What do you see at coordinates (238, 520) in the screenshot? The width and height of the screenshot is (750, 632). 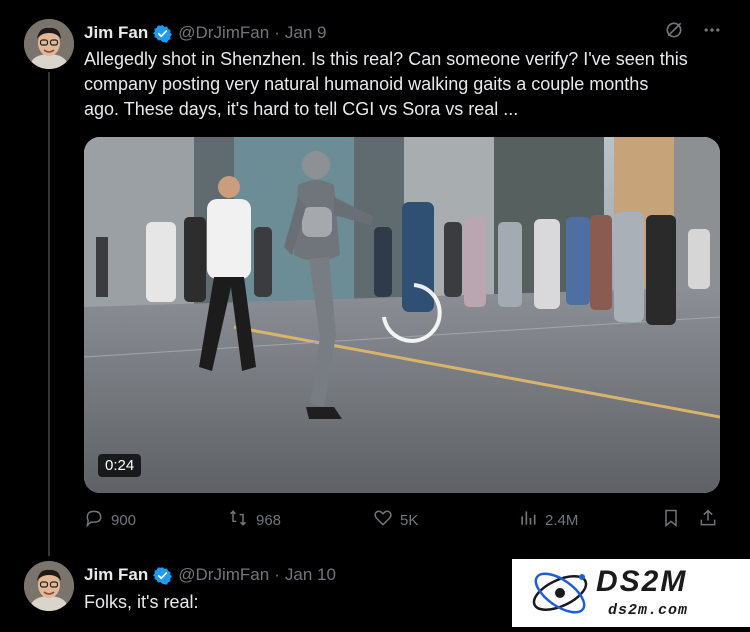 I see `repost-icon` at bounding box center [238, 520].